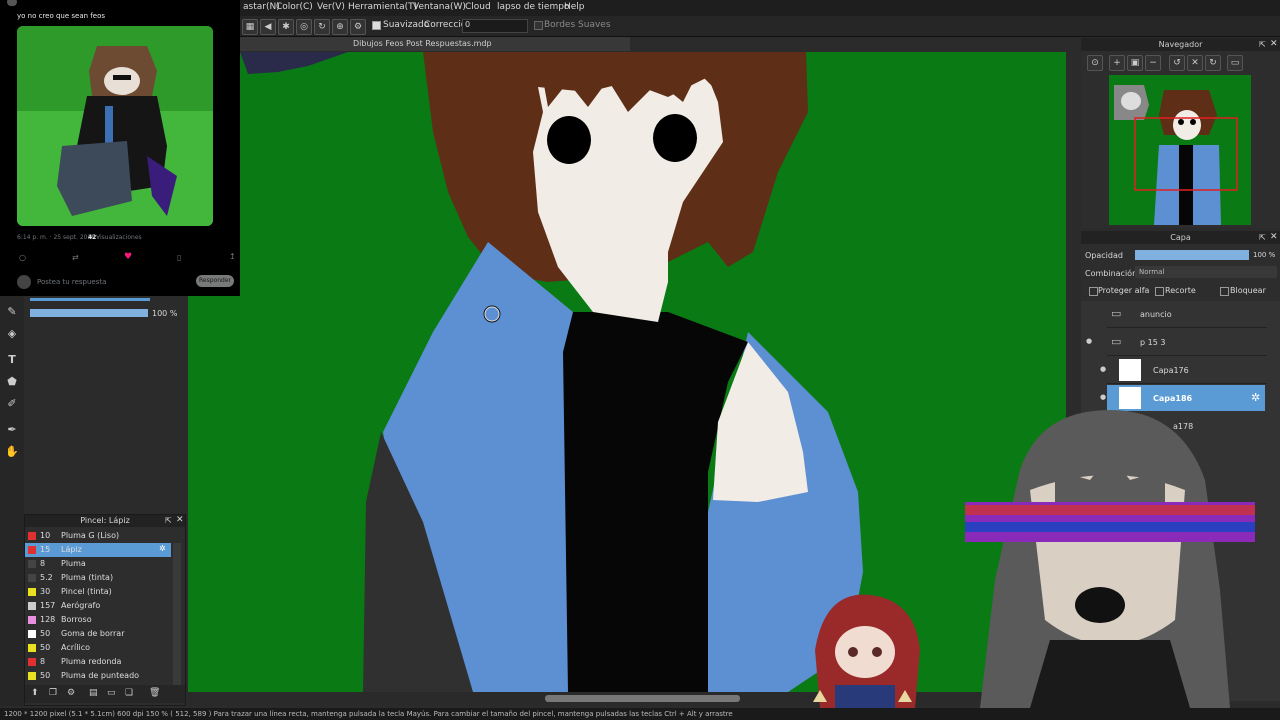 This screenshot has width=1280, height=720. Describe the element at coordinates (98, 662) in the screenshot. I see `brush-item: 8 Pluma redonda` at that location.